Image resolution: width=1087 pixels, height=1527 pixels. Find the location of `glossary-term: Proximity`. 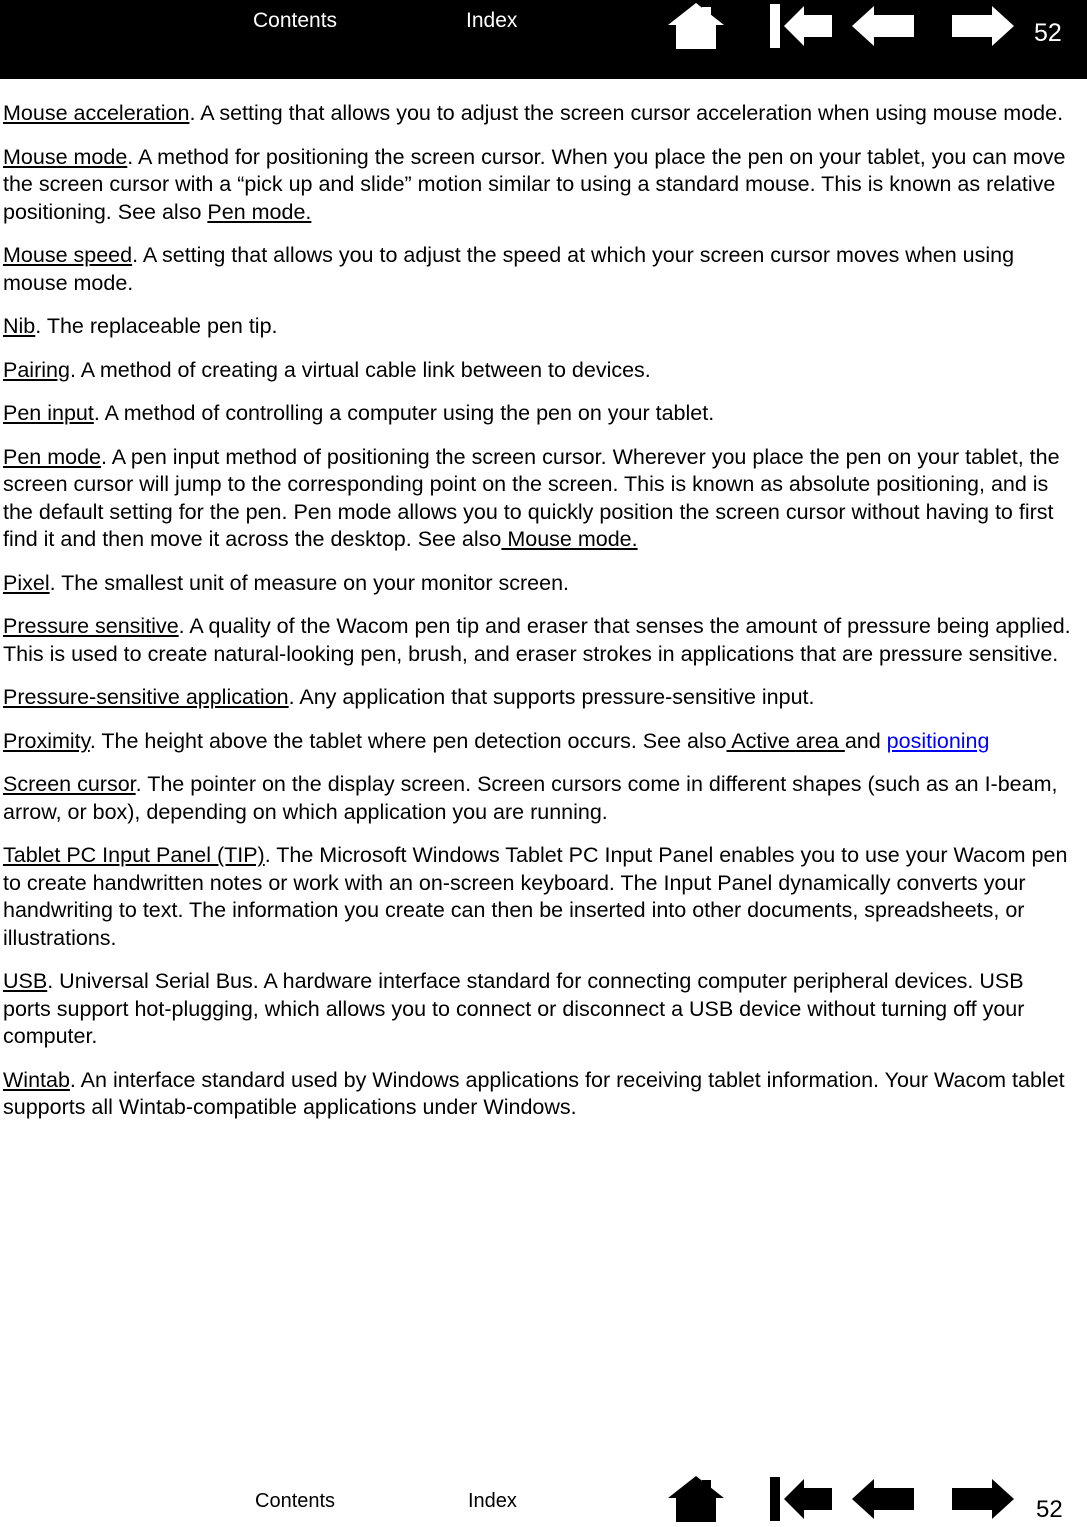

glossary-term: Proximity is located at coordinates (46, 741).